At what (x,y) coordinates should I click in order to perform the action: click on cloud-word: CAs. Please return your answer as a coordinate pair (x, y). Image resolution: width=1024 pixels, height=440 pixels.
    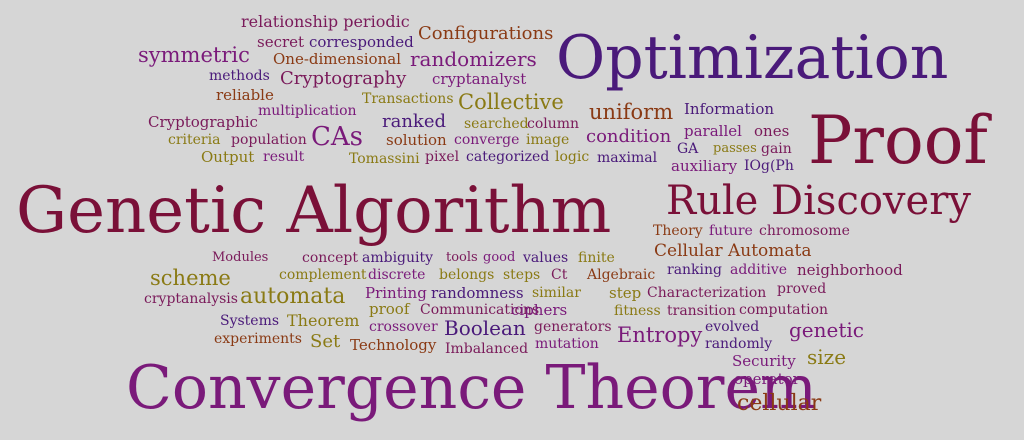
    Looking at the image, I should click on (337, 137).